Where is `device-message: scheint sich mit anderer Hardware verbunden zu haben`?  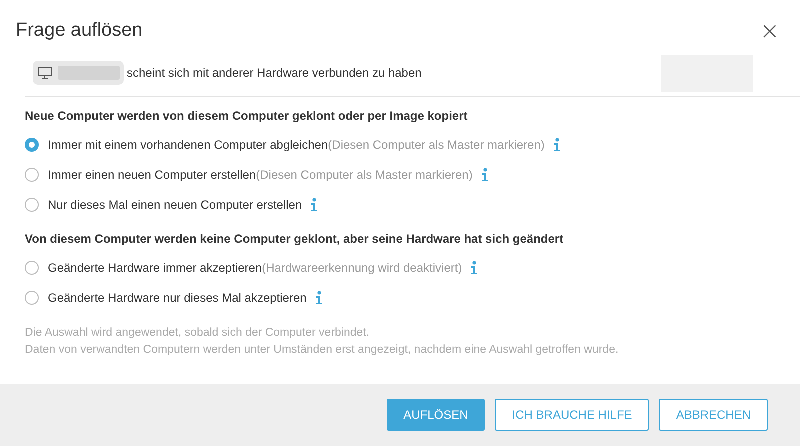 device-message: scheint sich mit anderer Hardware verbunden zu haben is located at coordinates (274, 73).